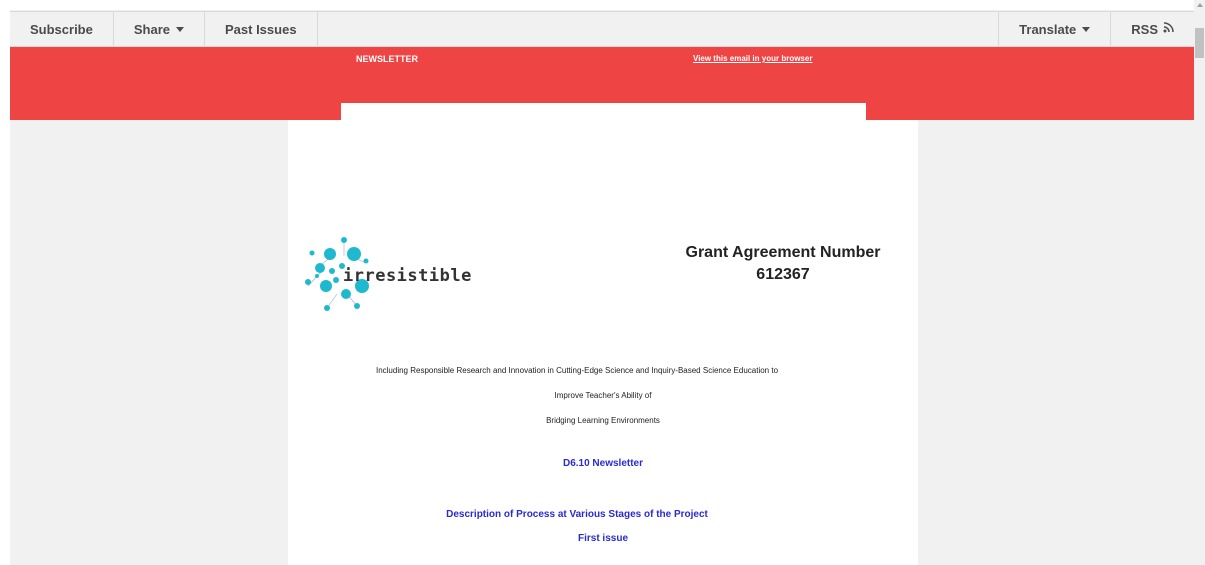 This screenshot has width=1205, height=565. Describe the element at coordinates (783, 252) in the screenshot. I see `grant-title: Grant Agreement Number` at that location.